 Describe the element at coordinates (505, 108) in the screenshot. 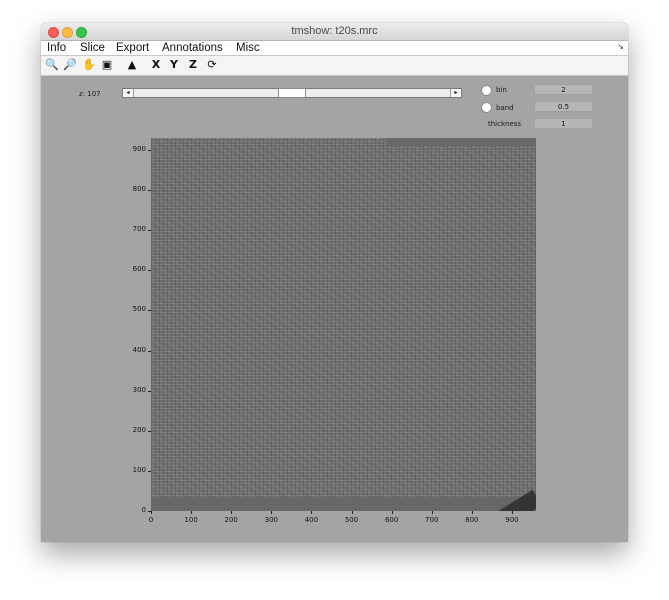

I see `band-label: band` at that location.